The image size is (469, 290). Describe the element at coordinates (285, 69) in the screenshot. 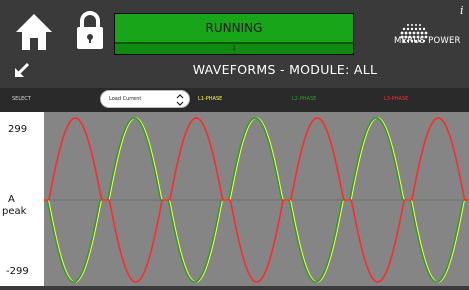

I see `page-title: WAVEFORMS - MODULE: ALL` at that location.